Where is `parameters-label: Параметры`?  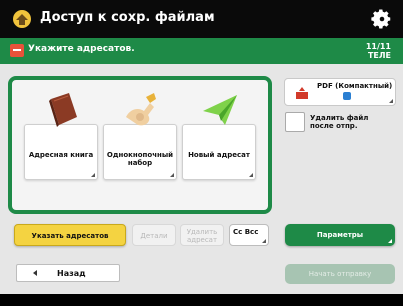
parameters-label: Параметры is located at coordinates (340, 235).